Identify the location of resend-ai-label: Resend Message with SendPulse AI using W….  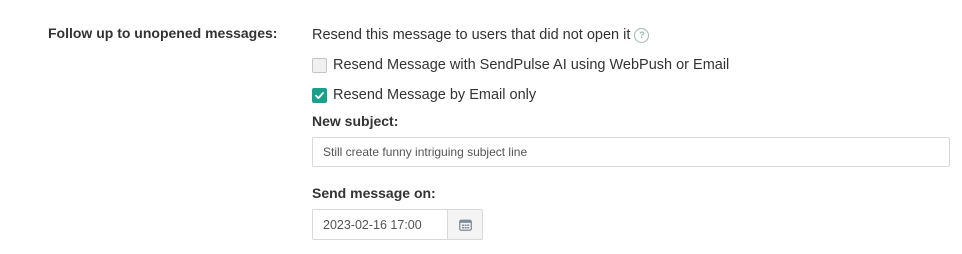
(531, 65).